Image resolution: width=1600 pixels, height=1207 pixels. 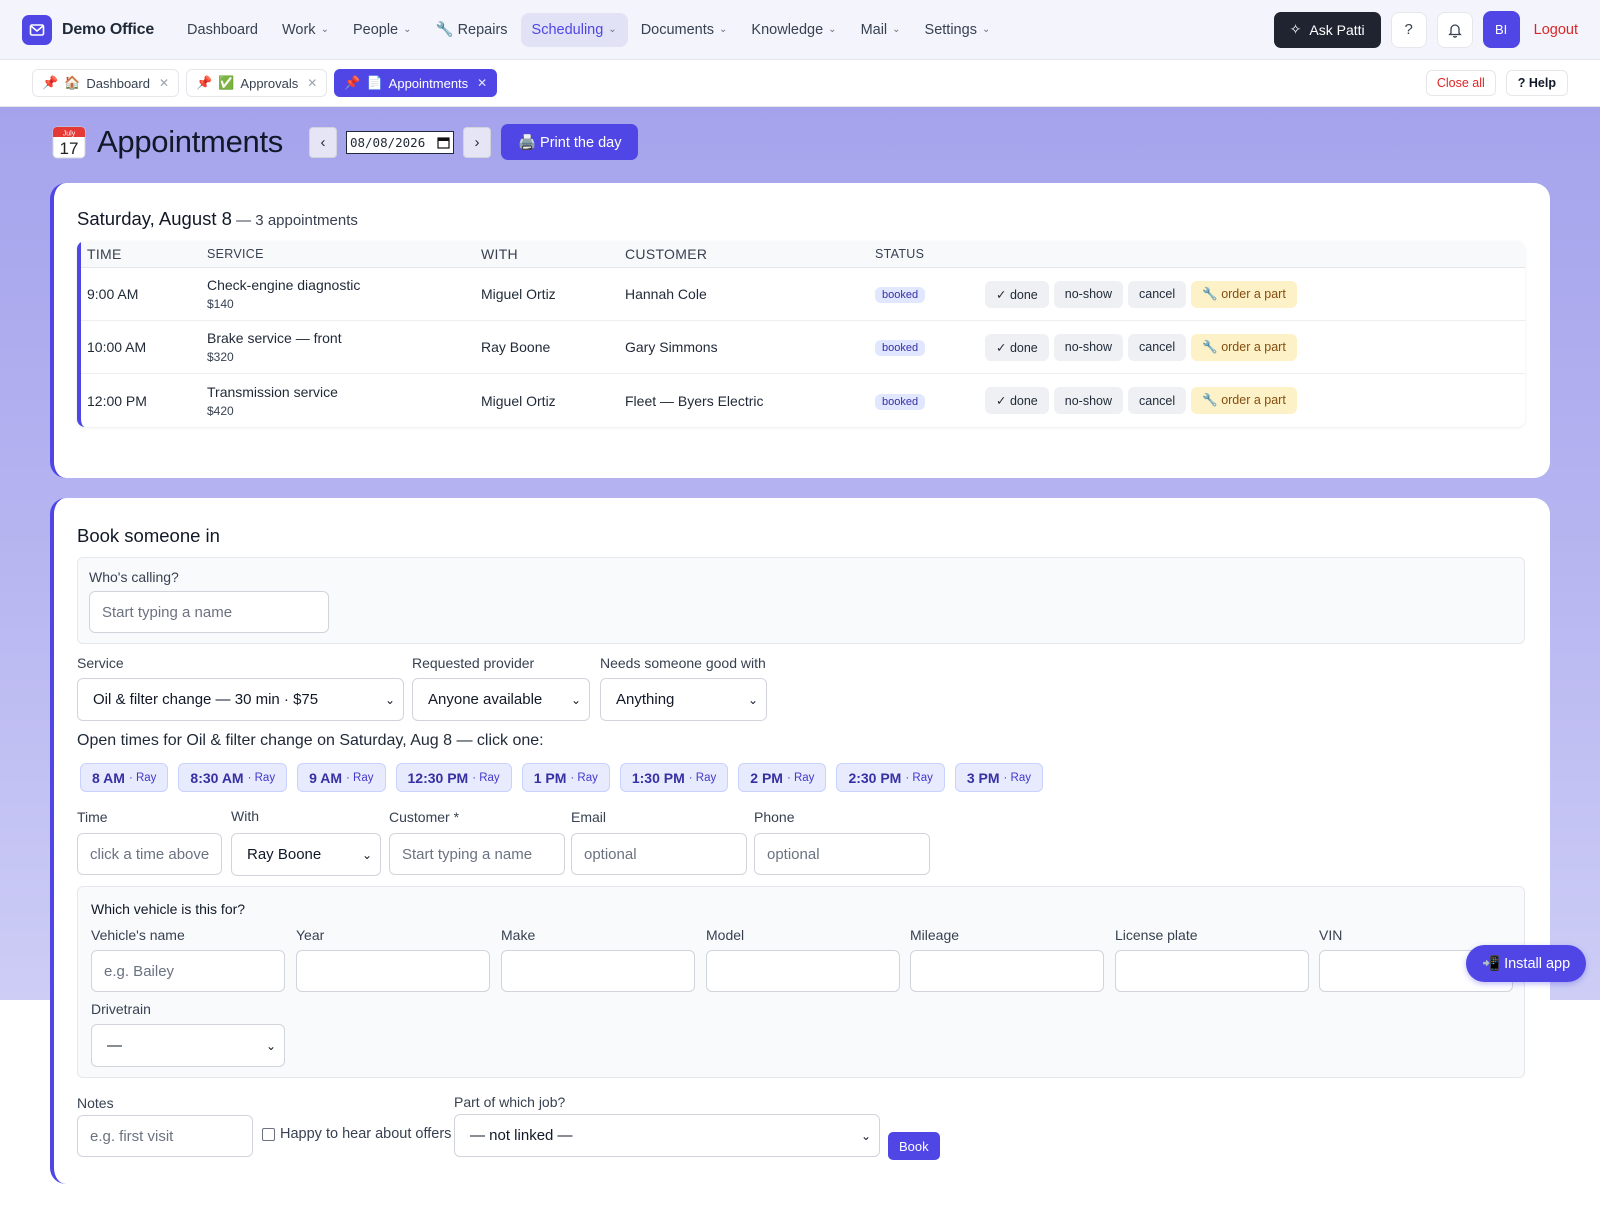 What do you see at coordinates (240, 699) in the screenshot?
I see `service-select: Oil & filter change — 30 min · $75 ⌄` at bounding box center [240, 699].